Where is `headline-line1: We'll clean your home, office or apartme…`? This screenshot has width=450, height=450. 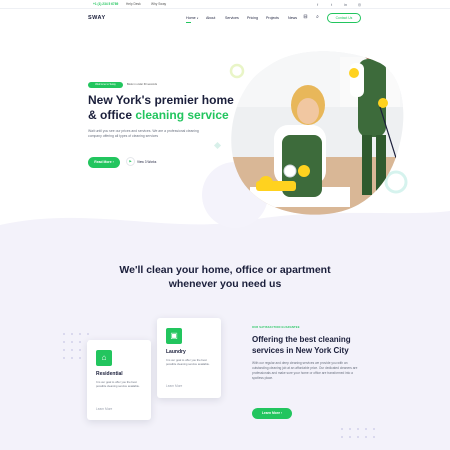 headline-line1: We'll clean your home, office or apartme… is located at coordinates (225, 270).